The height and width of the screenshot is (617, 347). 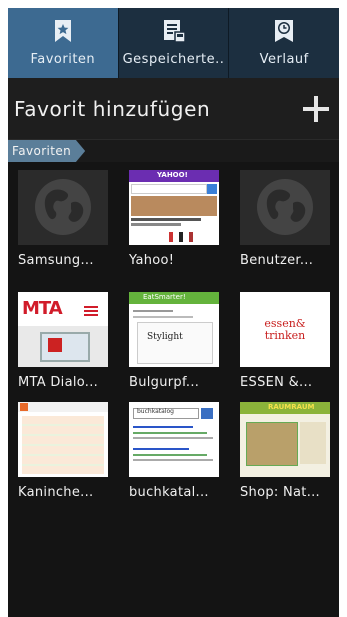 I want to click on kaninchen-header, so click(x=63, y=407).